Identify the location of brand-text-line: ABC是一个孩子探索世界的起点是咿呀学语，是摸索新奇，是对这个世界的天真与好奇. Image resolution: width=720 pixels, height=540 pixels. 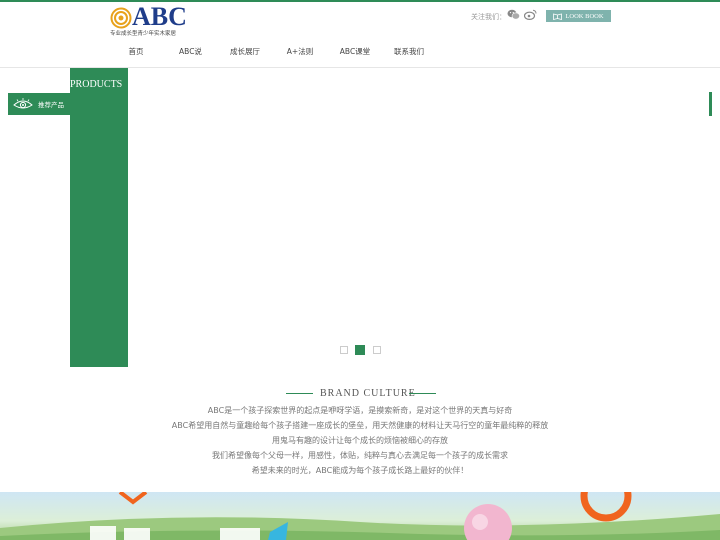
(360, 410).